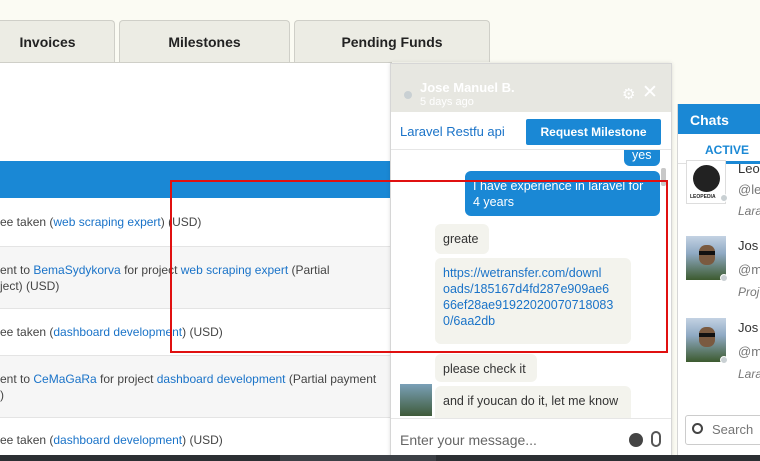 The height and width of the screenshot is (461, 760). I want to click on tab-milestones-label: Milestones, so click(204, 41).